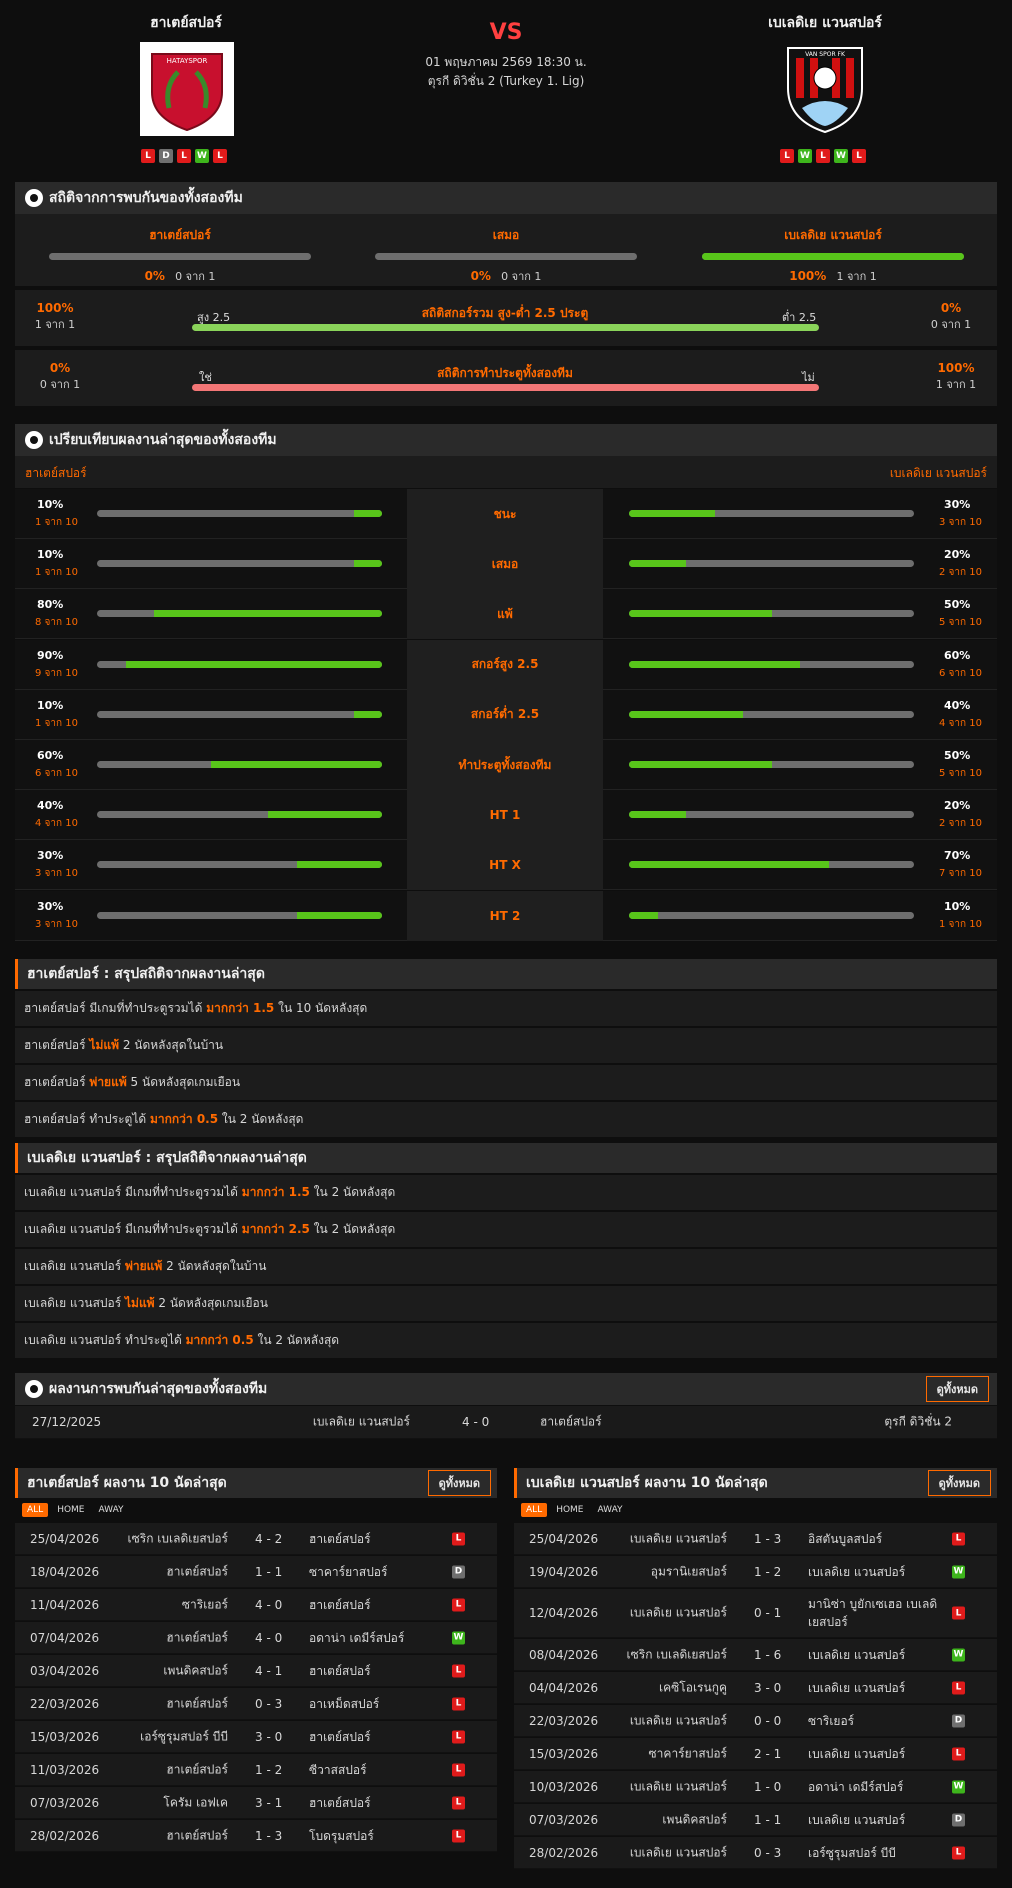 This screenshot has width=1012, height=1888. Describe the element at coordinates (960, 673) in the screenshot. I see `compare-away-of: 6 จาก 10` at that location.